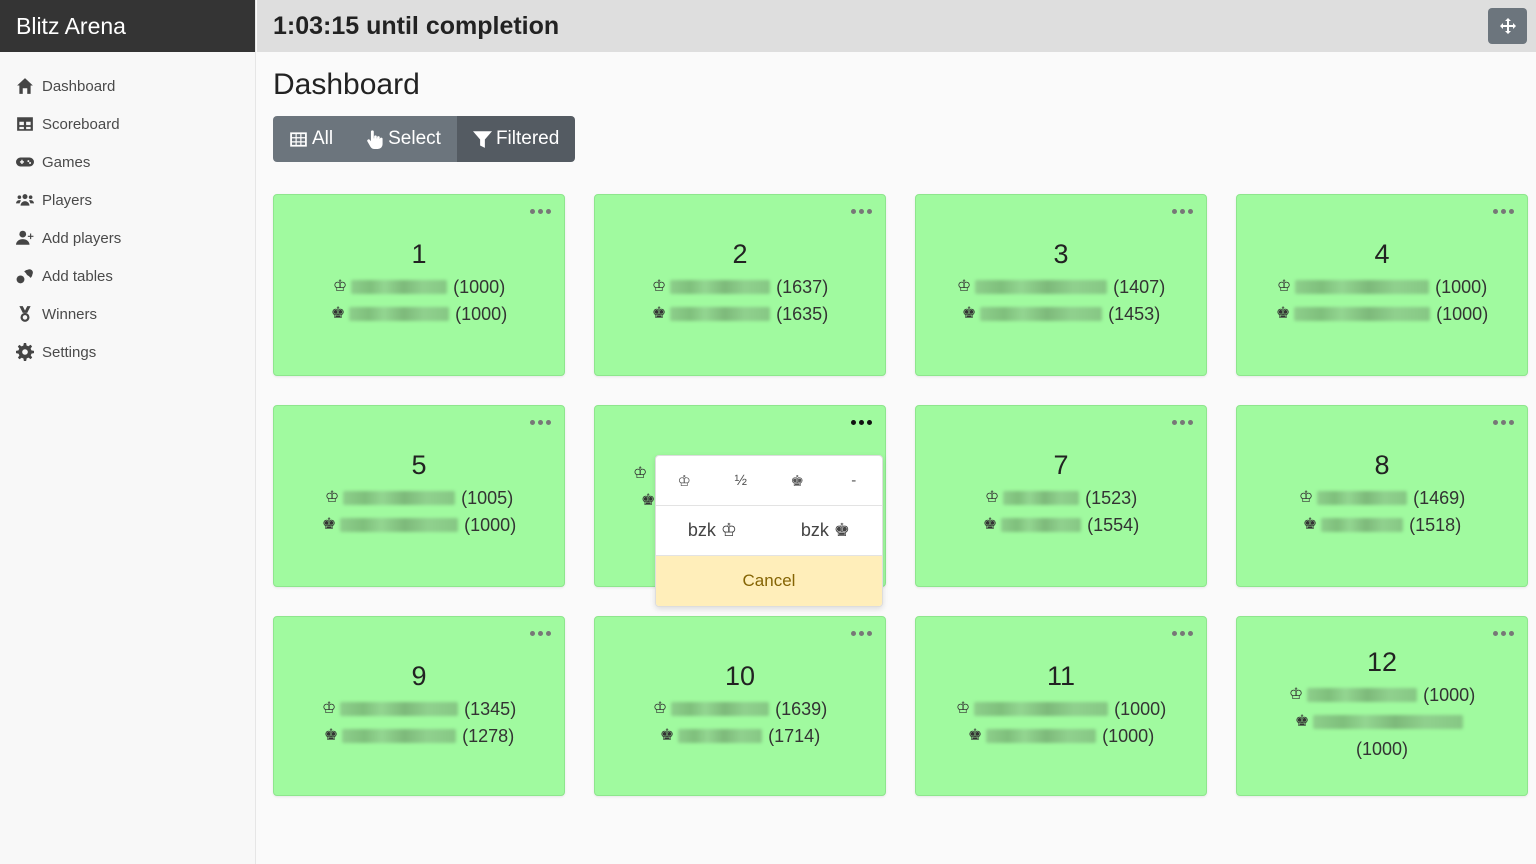  Describe the element at coordinates (127, 314) in the screenshot. I see `sidebar-item-winners: Winners` at that location.